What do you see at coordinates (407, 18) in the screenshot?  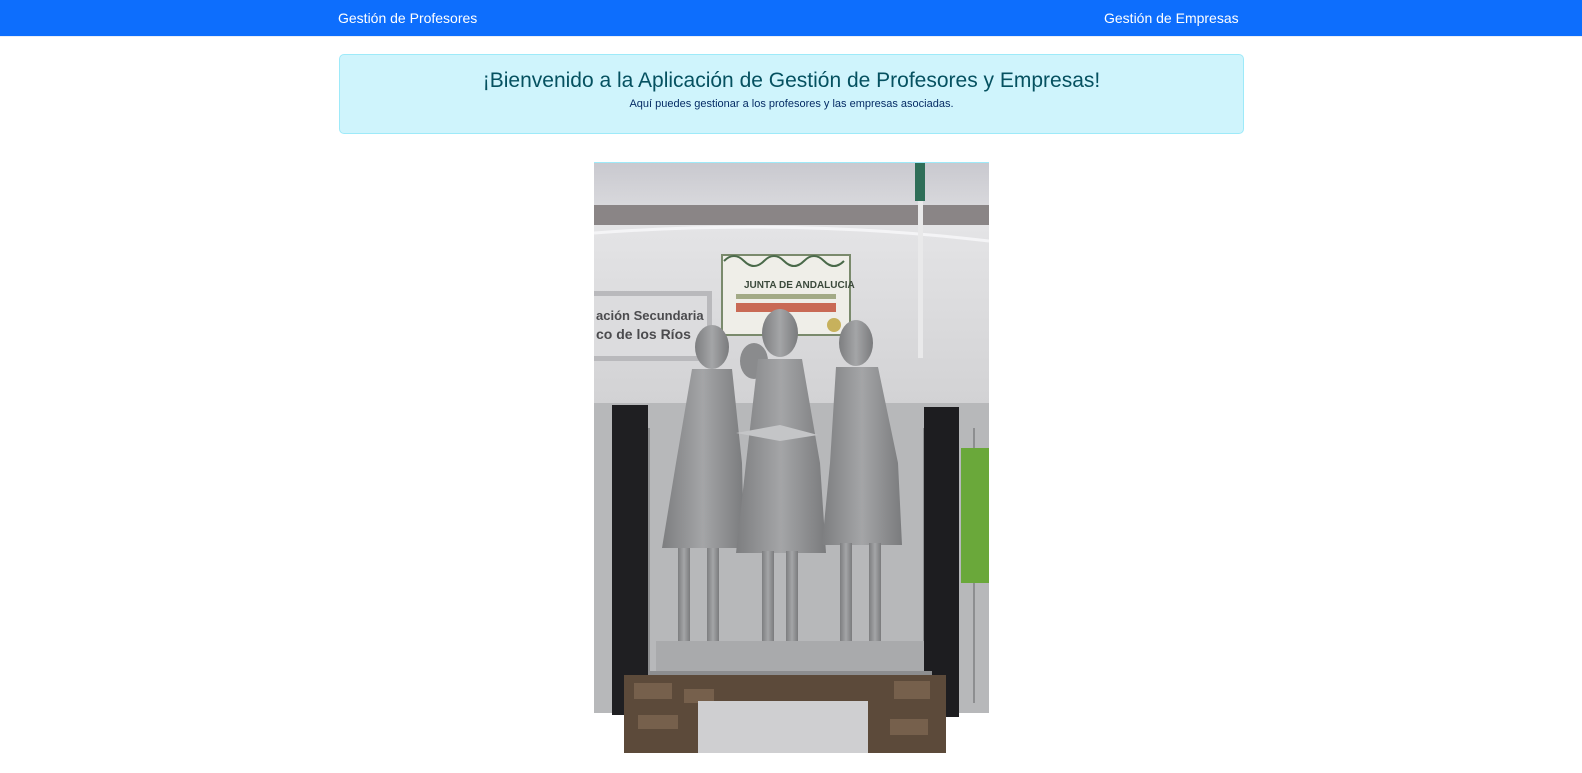 I see `nav-link-profesores: Gestión de Profesores` at bounding box center [407, 18].